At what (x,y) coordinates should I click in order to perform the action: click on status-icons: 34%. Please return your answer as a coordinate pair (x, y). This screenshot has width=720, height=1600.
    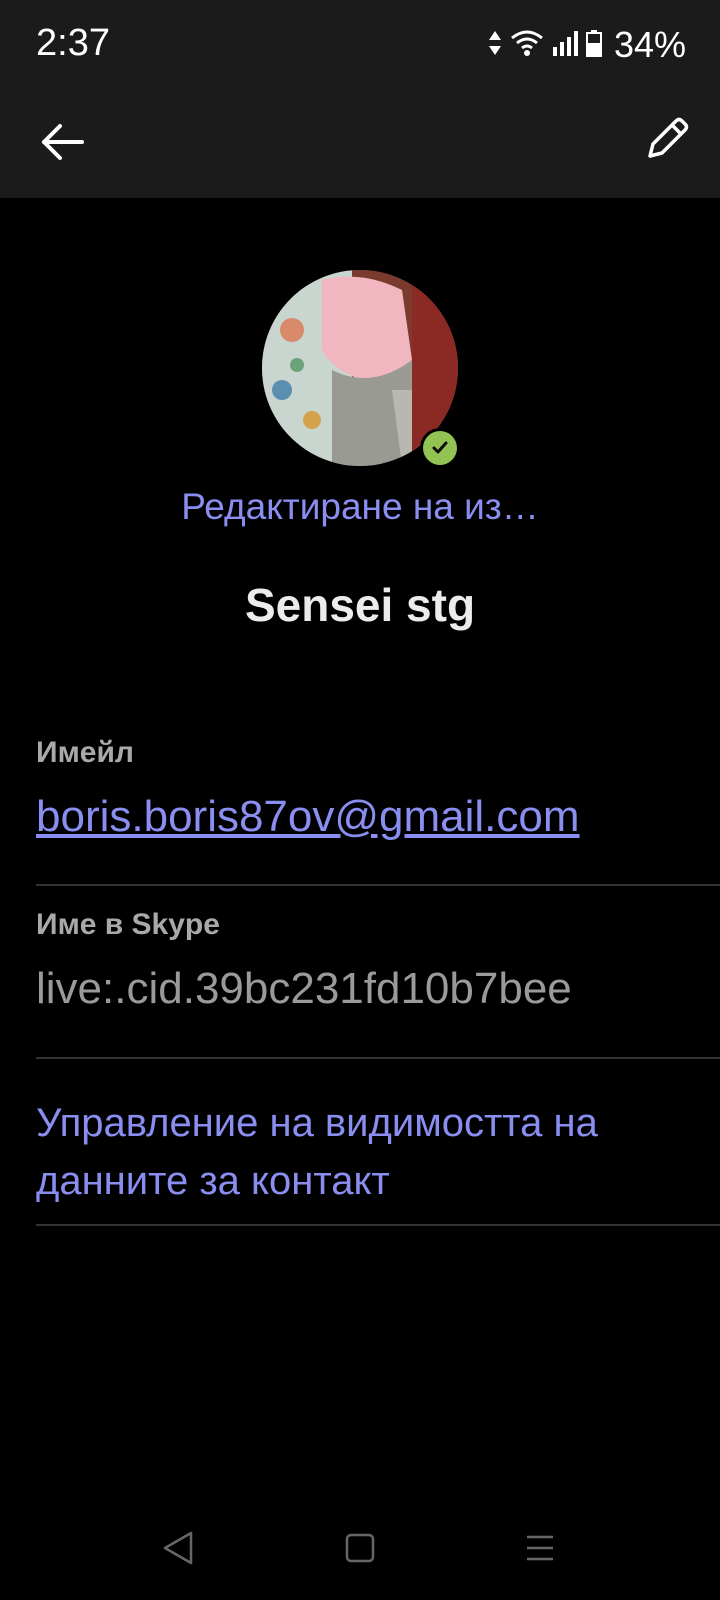
    Looking at the image, I should click on (587, 45).